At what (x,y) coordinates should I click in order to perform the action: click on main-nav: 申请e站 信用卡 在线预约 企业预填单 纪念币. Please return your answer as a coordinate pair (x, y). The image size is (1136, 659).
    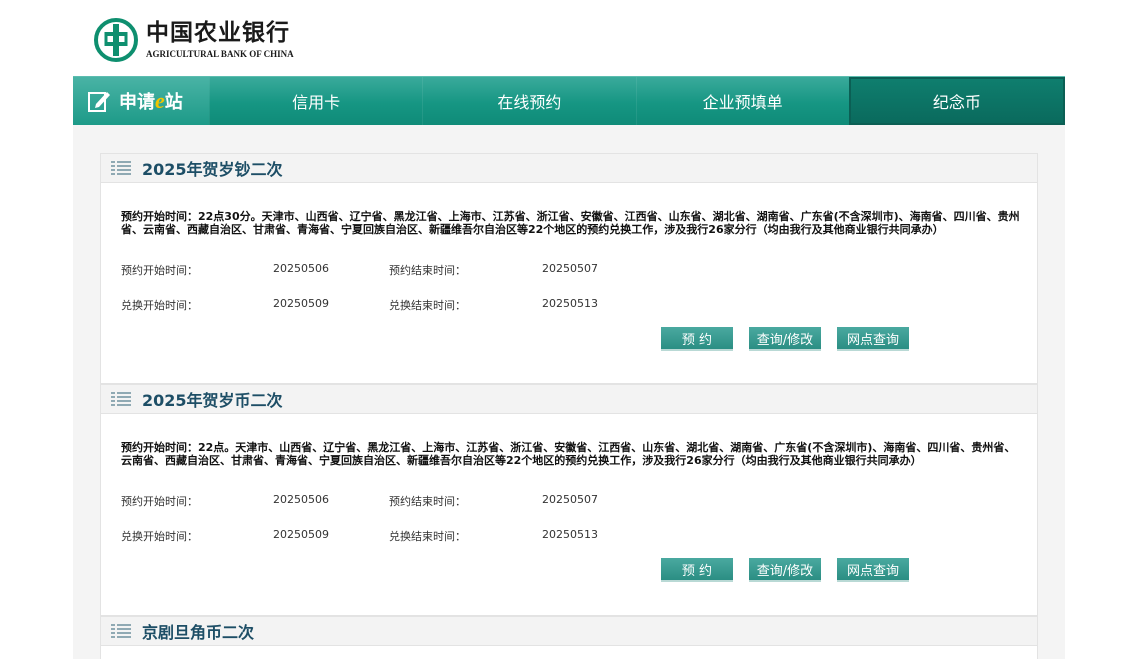
    Looking at the image, I should click on (569, 100).